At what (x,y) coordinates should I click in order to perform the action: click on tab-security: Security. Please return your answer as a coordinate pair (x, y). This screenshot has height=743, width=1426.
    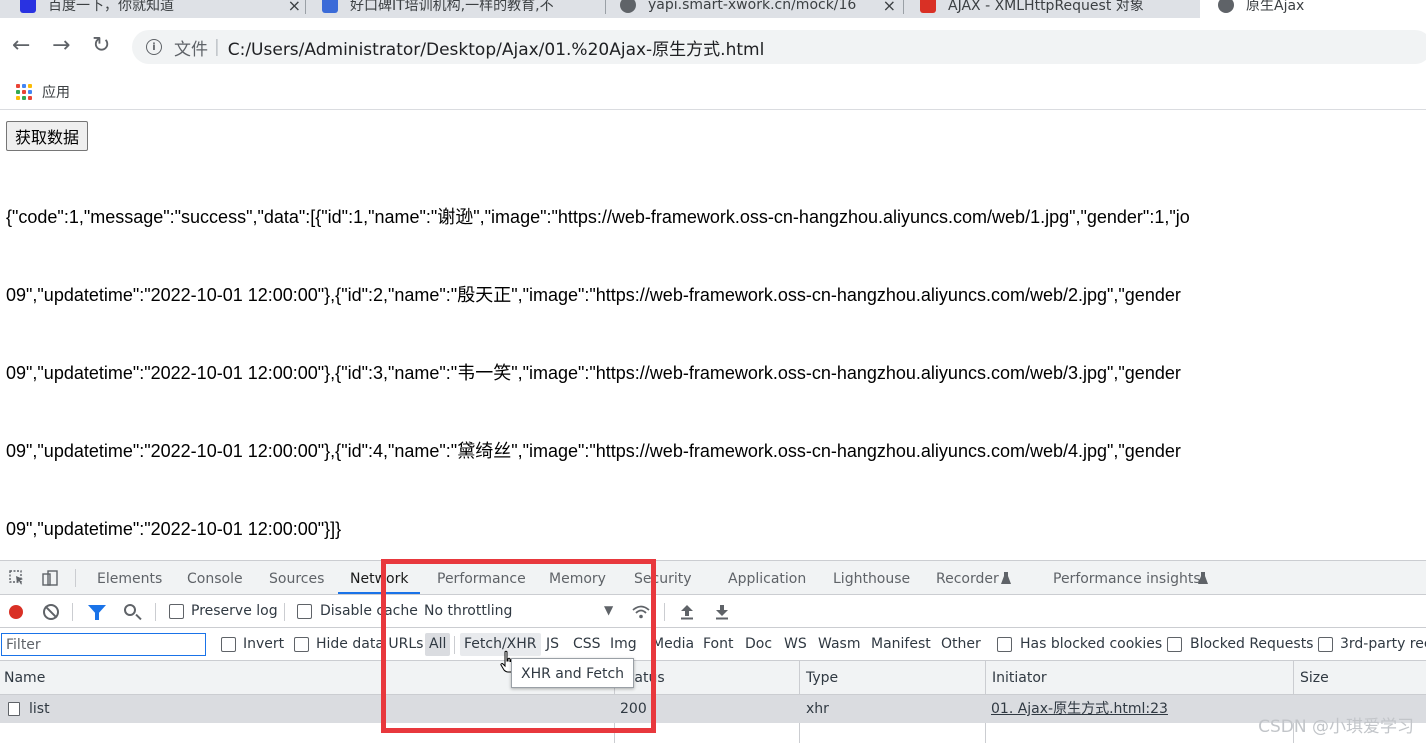
    Looking at the image, I should click on (663, 577).